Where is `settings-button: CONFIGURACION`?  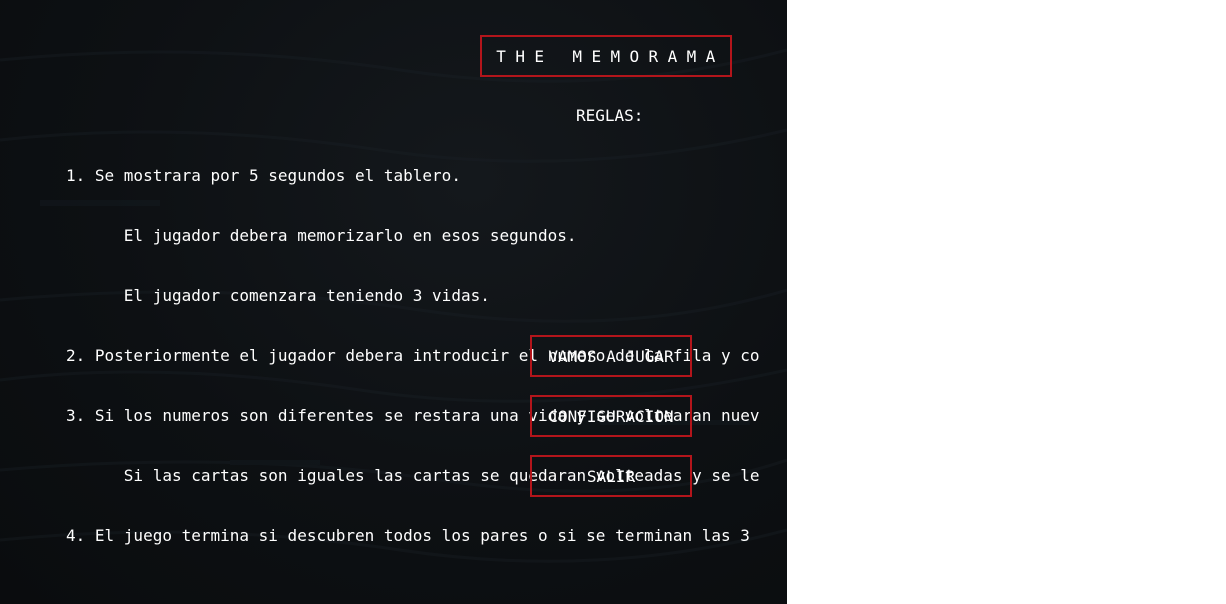
settings-button: CONFIGURACION is located at coordinates (611, 416).